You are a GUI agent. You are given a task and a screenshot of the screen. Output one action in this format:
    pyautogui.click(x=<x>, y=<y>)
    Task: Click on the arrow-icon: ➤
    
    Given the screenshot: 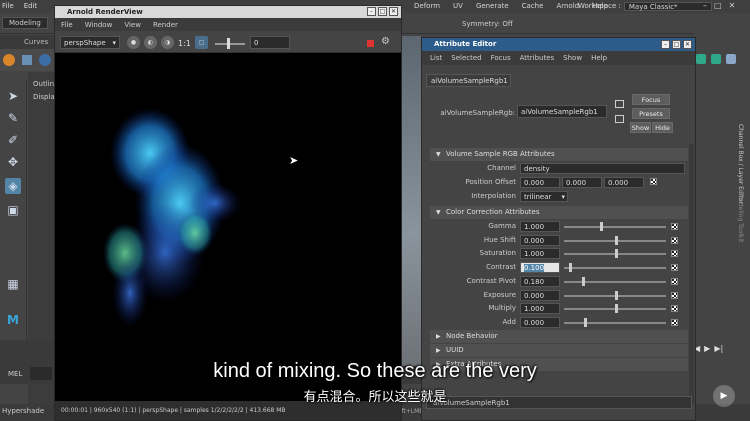 What is the action you would take?
    pyautogui.click(x=13, y=96)
    